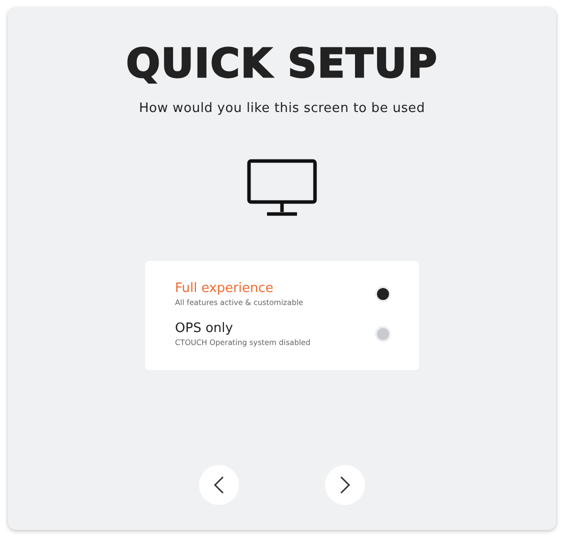  What do you see at coordinates (282, 64) in the screenshot?
I see `page-title: QUICK SETUP` at bounding box center [282, 64].